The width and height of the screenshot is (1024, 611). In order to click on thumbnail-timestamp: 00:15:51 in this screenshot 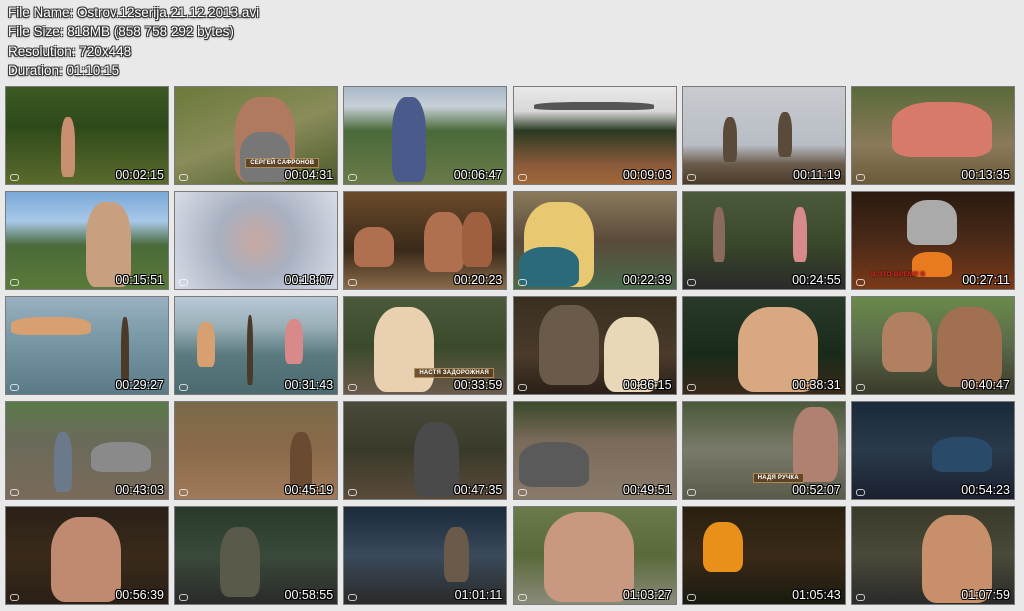, I will do `click(139, 280)`.